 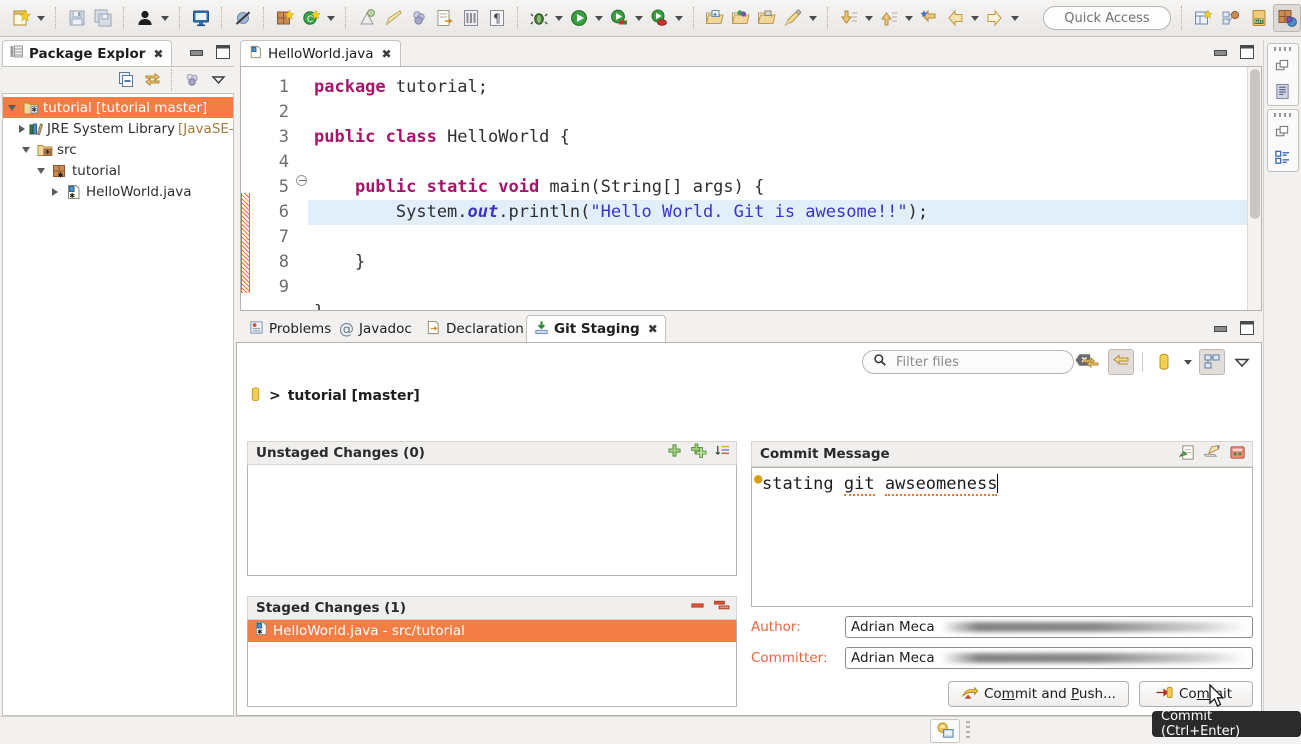 I want to click on sort-icon, so click(x=722, y=452).